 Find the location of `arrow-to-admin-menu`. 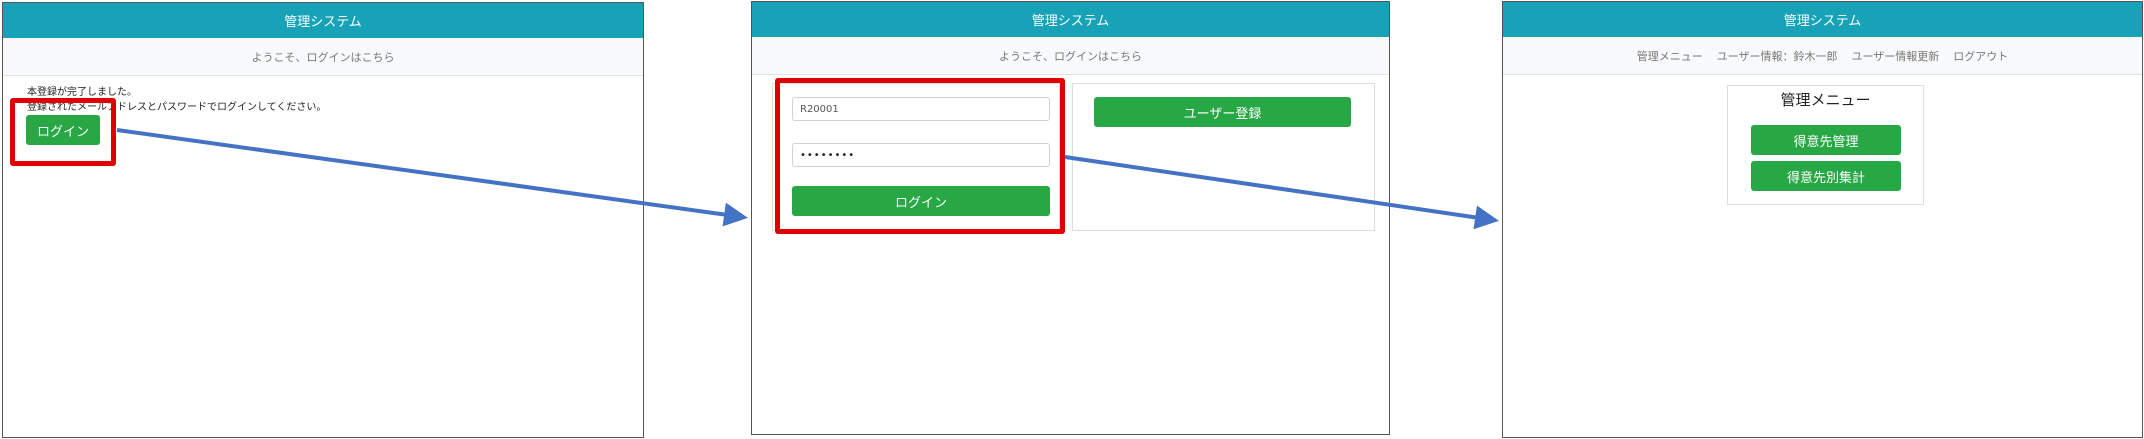

arrow-to-admin-menu is located at coordinates (1281, 192).